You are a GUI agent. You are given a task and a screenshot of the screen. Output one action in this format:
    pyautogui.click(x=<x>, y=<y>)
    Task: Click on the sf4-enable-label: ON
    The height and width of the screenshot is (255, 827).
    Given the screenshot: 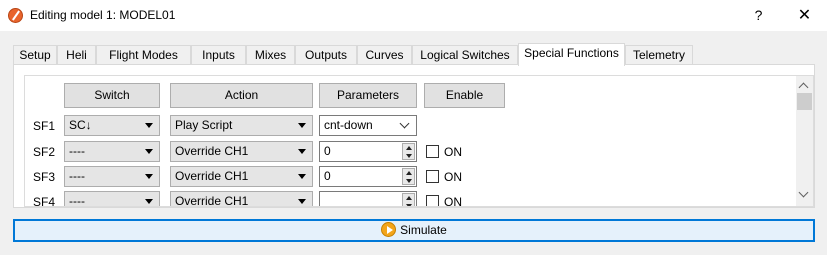 What is the action you would take?
    pyautogui.click(x=453, y=201)
    